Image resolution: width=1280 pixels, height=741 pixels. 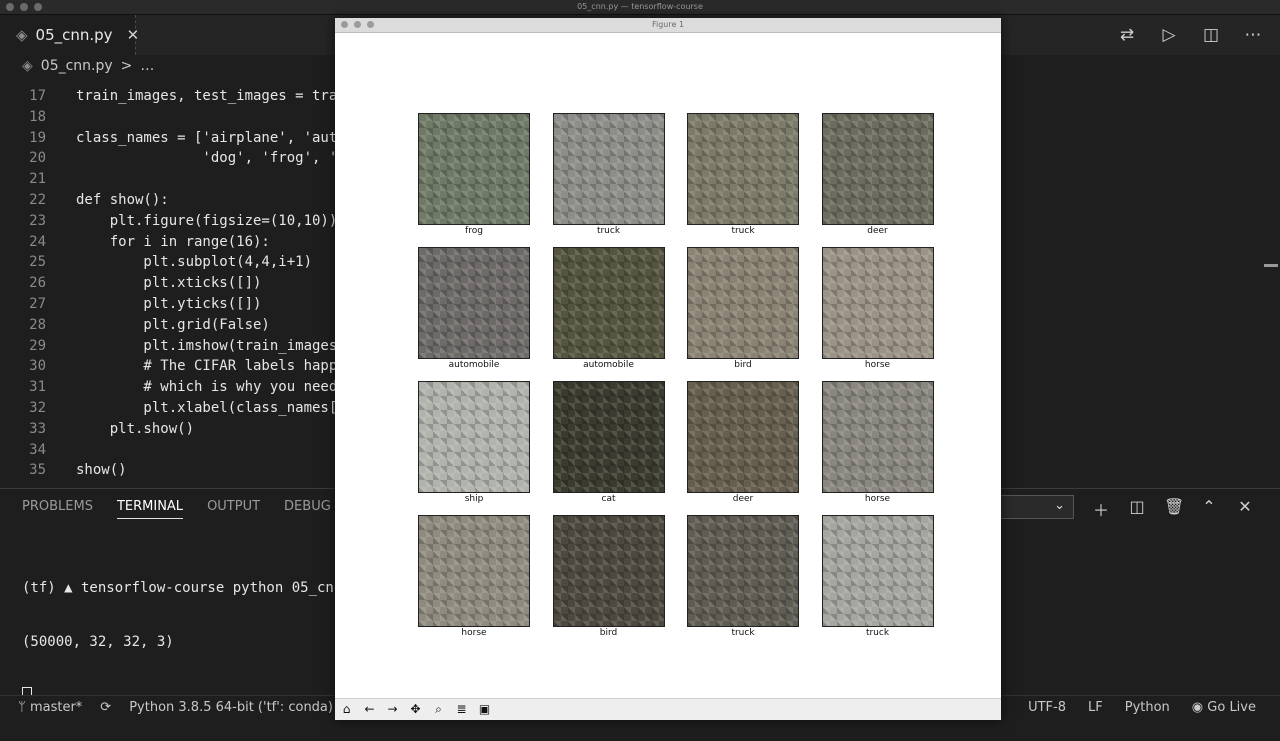 What do you see at coordinates (37, 96) in the screenshot?
I see `line-number: 17` at bounding box center [37, 96].